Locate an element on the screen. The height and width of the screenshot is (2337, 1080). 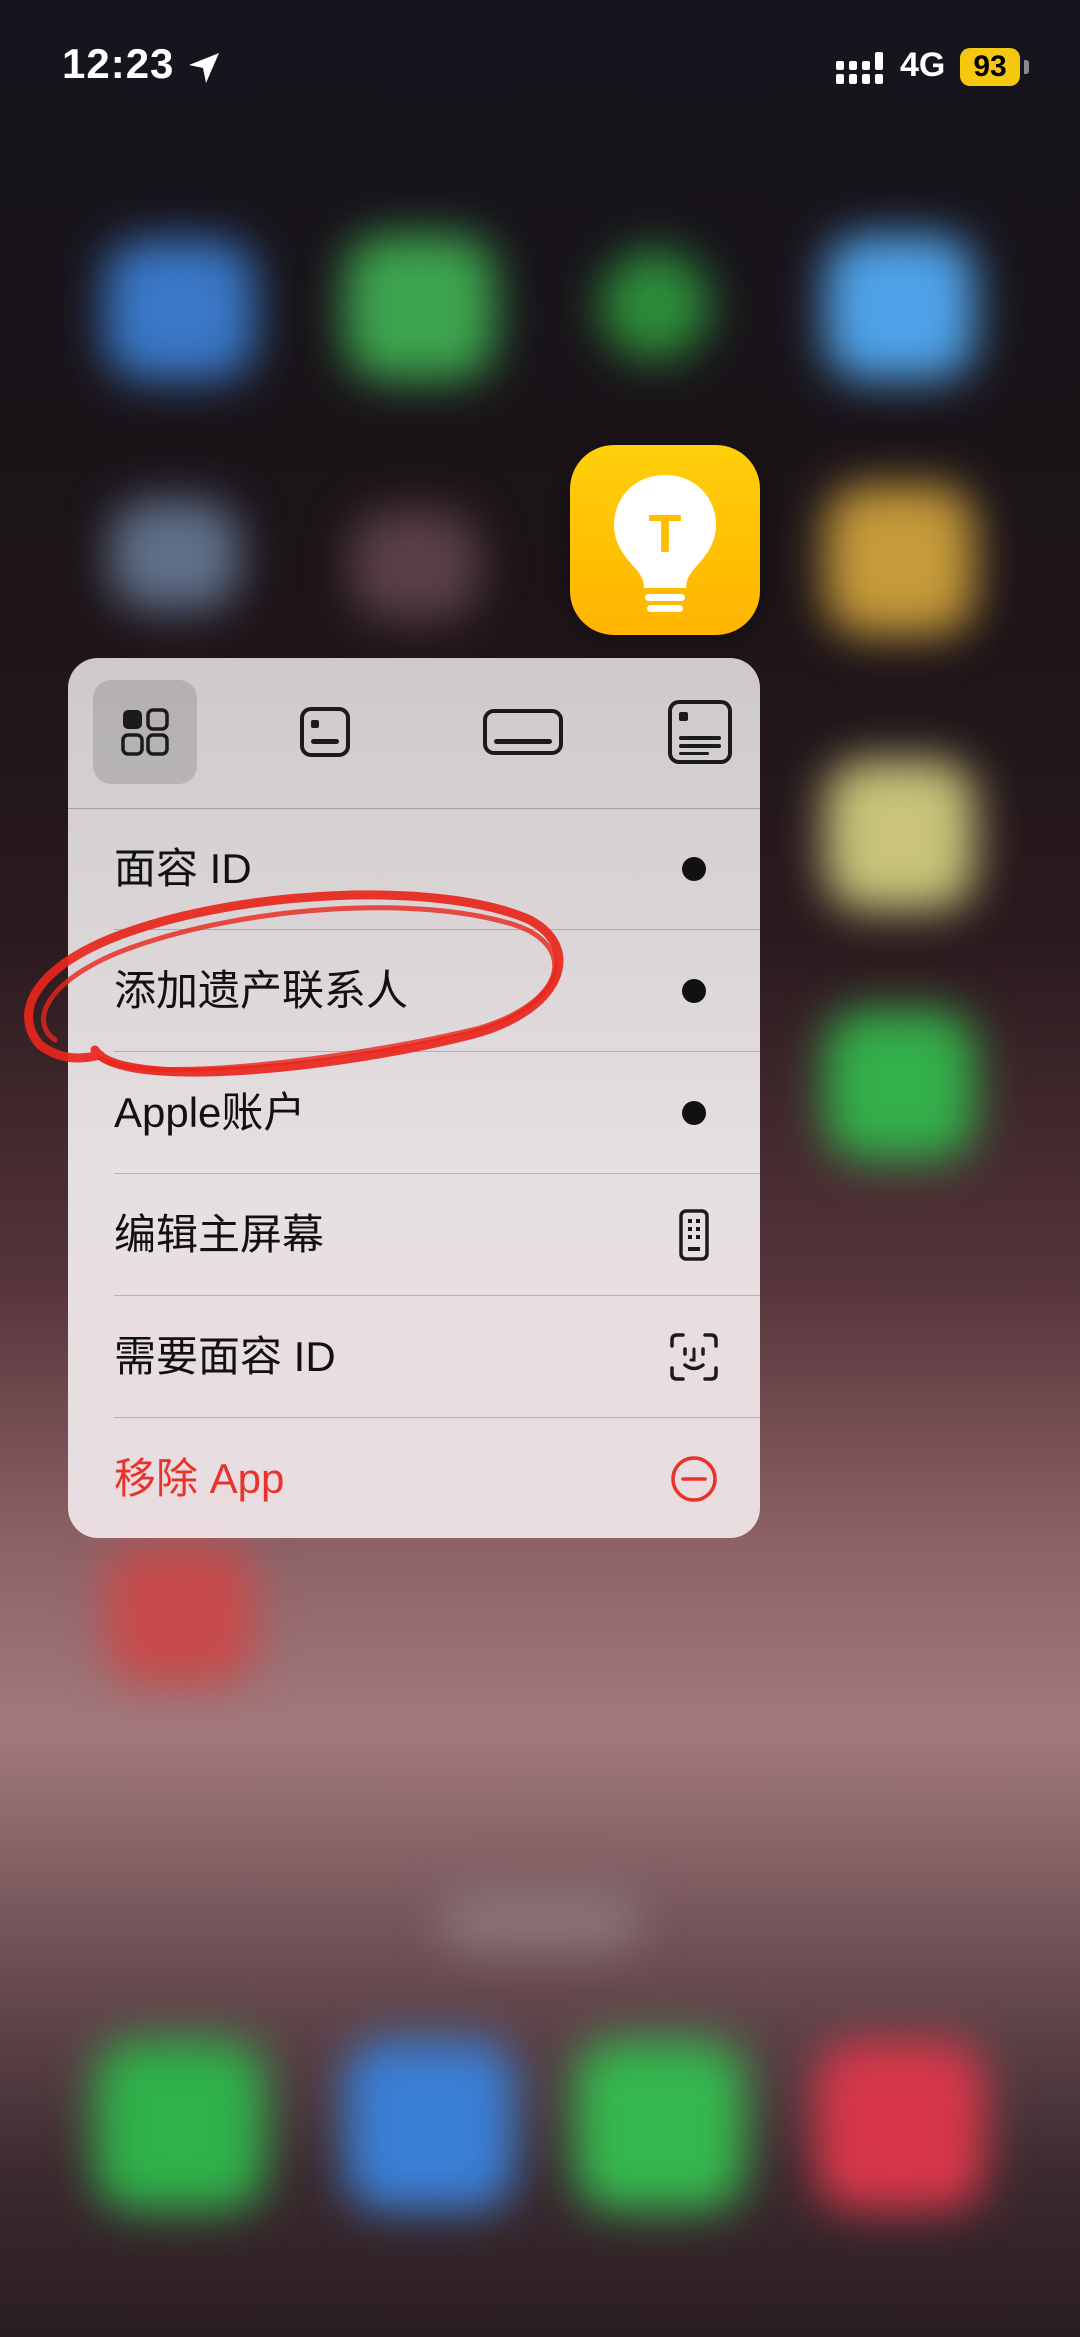
menu-item-face-id: 面容 ID is located at coordinates (414, 869).